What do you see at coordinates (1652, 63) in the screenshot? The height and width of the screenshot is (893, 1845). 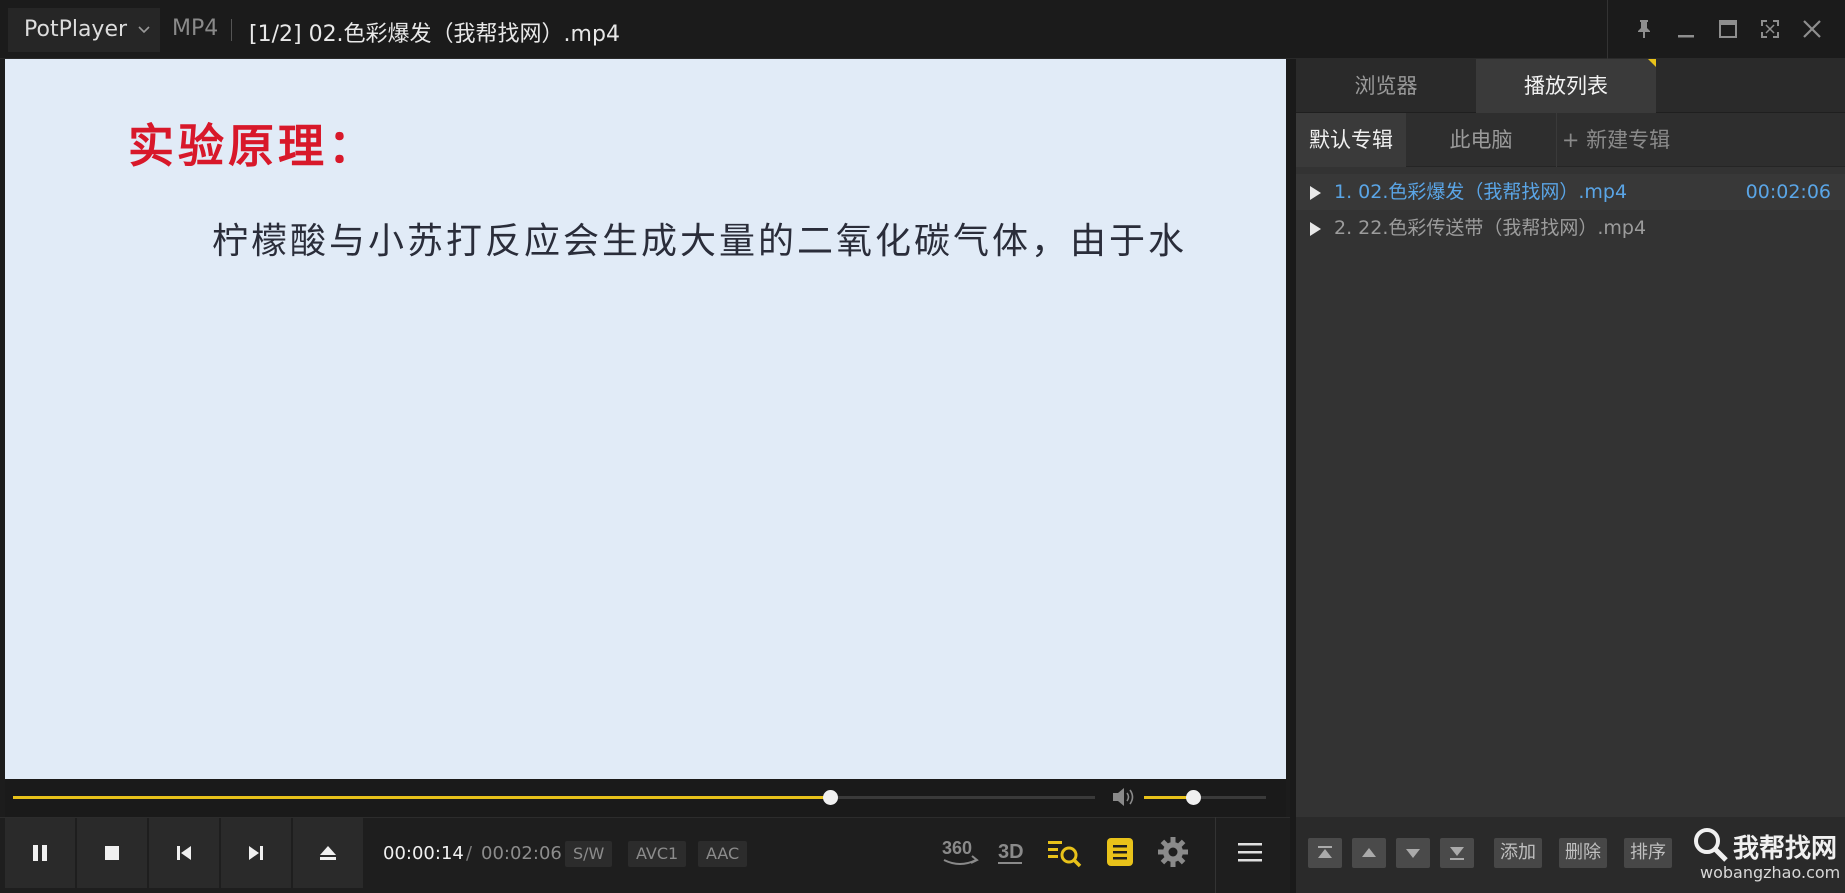 I see `tab-corner-marker` at bounding box center [1652, 63].